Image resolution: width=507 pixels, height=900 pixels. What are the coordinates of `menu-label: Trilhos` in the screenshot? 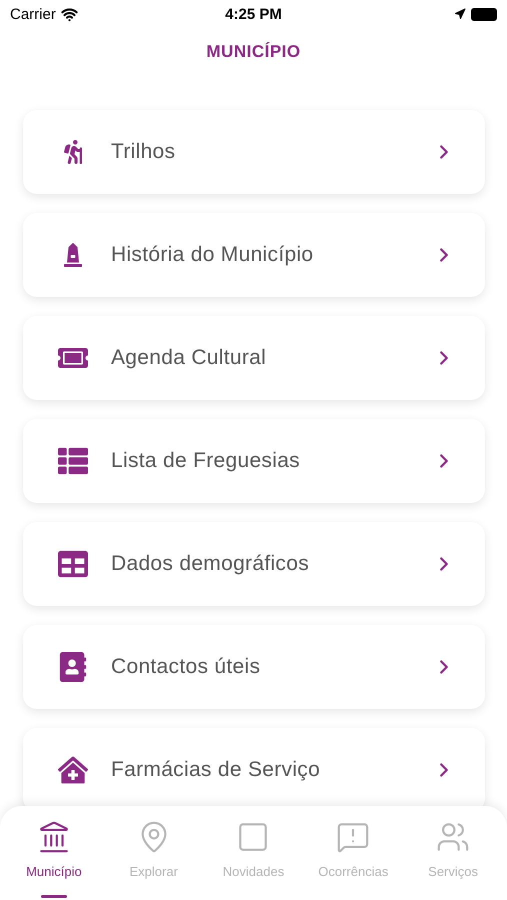 It's located at (143, 152).